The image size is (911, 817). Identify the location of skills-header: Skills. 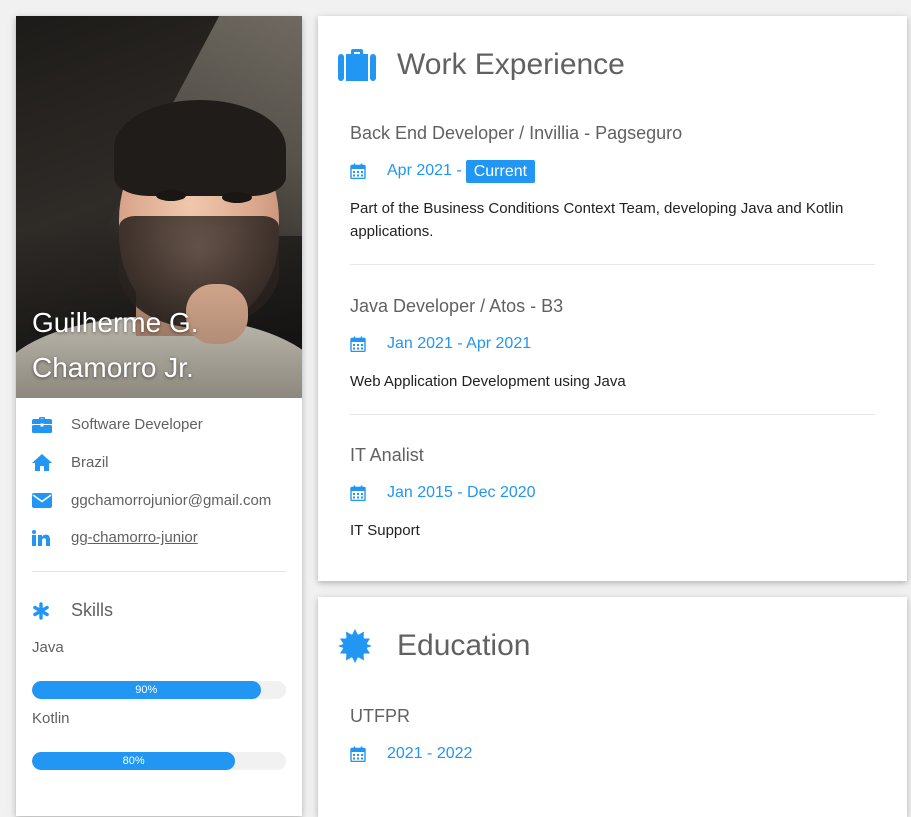
(159, 600).